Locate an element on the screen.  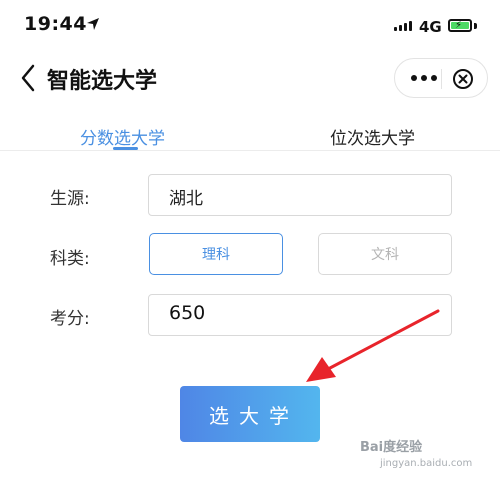
watermark-url: jingyan.baidu.com is located at coordinates (426, 463).